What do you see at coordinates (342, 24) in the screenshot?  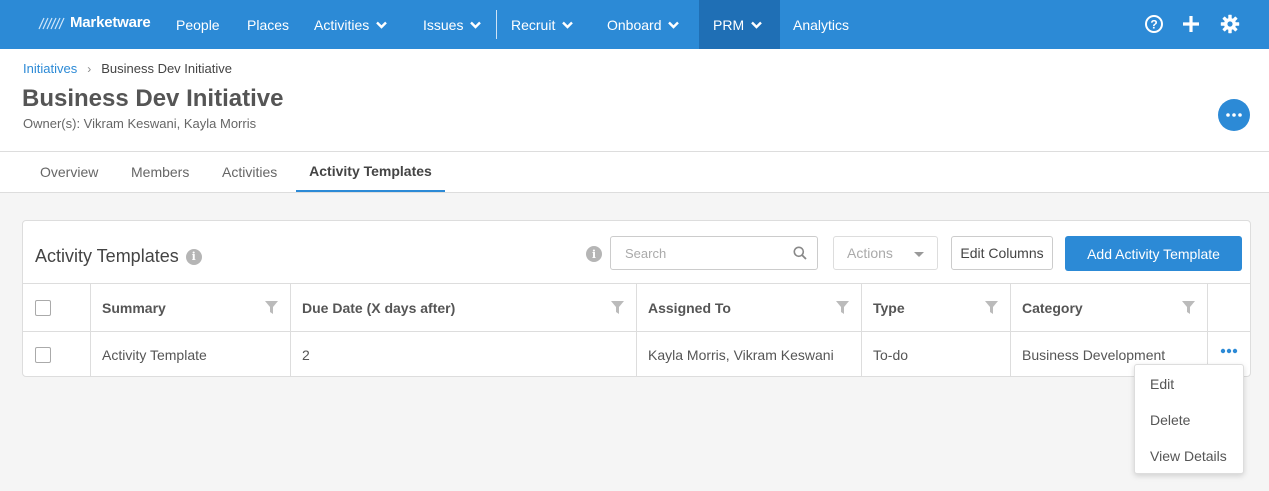 I see `nav-activities-label: Activities` at bounding box center [342, 24].